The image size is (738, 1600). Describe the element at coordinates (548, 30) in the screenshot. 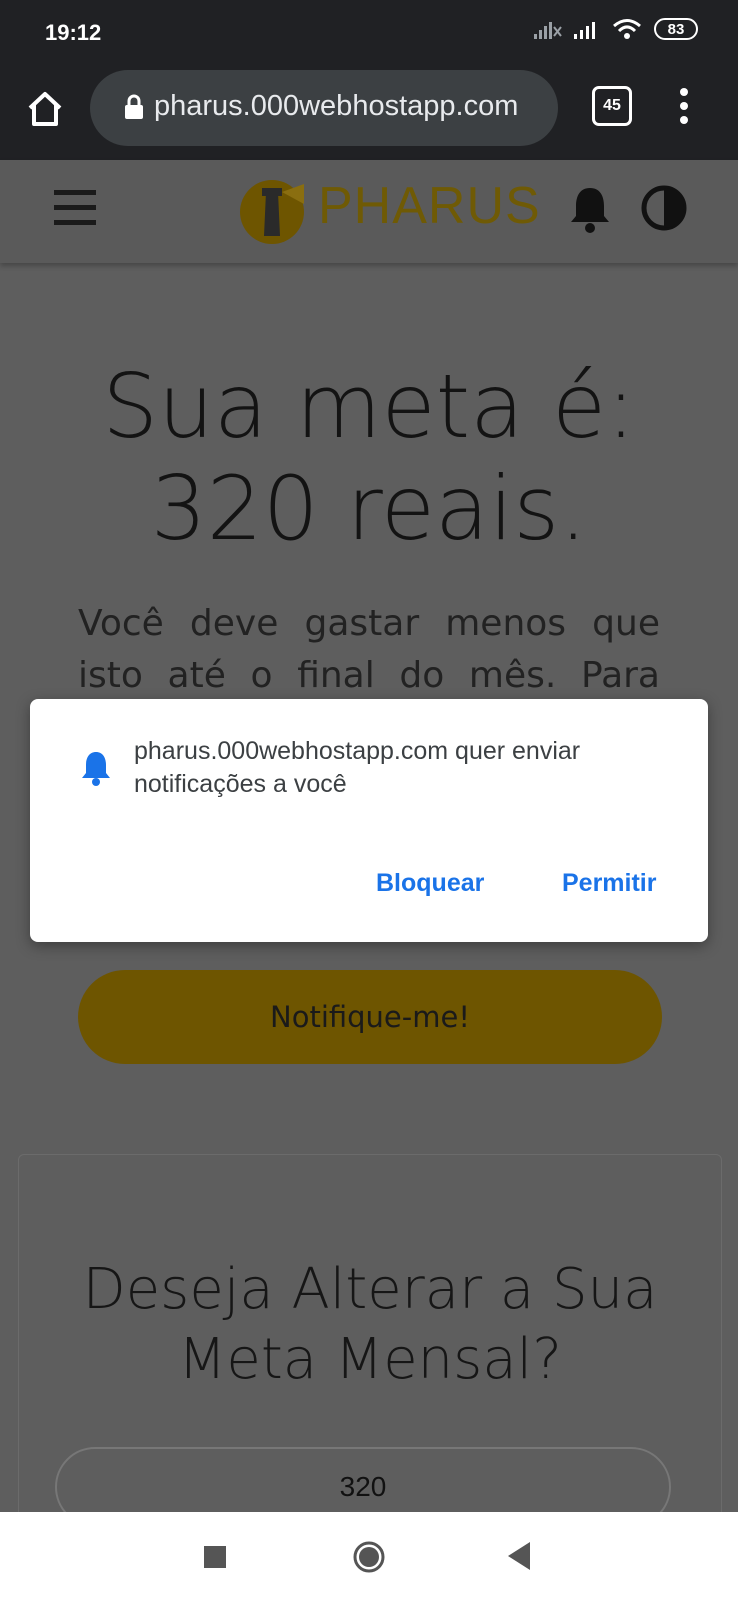

I see `signal-off-icon` at that location.